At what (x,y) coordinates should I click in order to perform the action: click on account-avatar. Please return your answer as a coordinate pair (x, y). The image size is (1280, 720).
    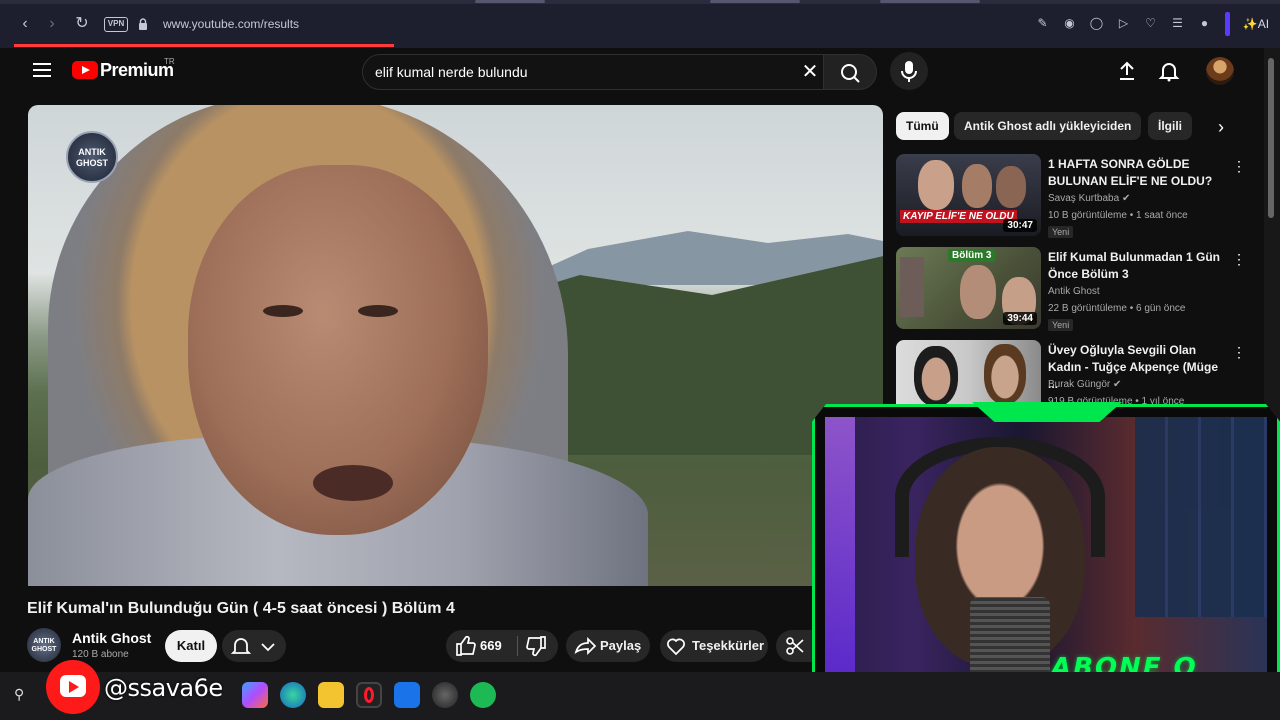
    Looking at the image, I should click on (1220, 71).